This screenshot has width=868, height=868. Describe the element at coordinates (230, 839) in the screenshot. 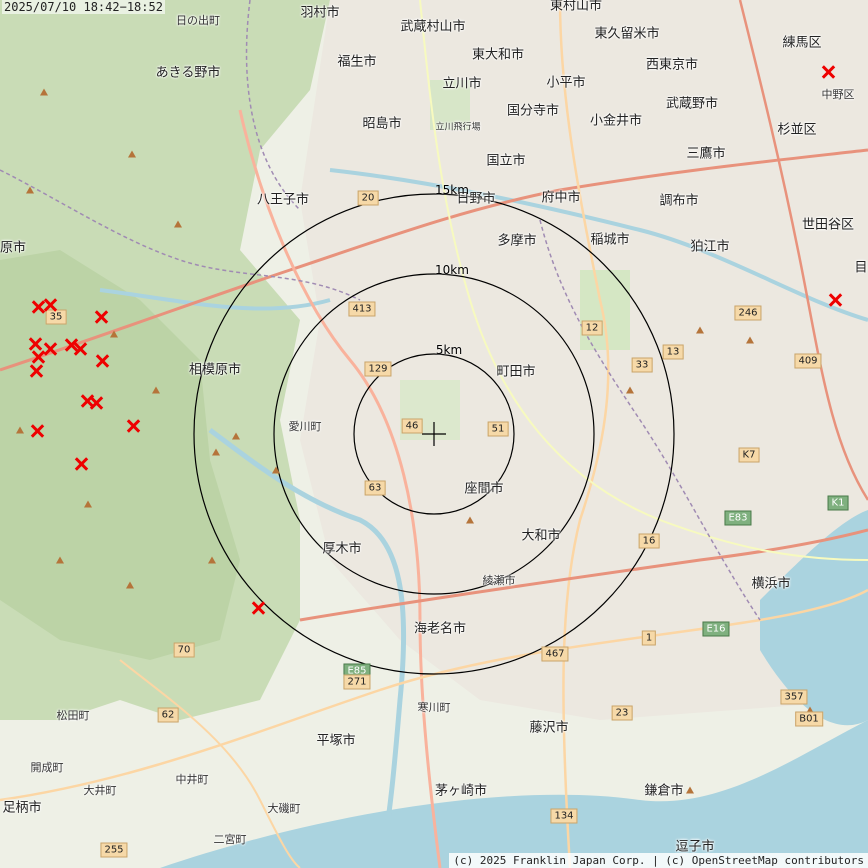

I see `city-label: 二宮町` at that location.